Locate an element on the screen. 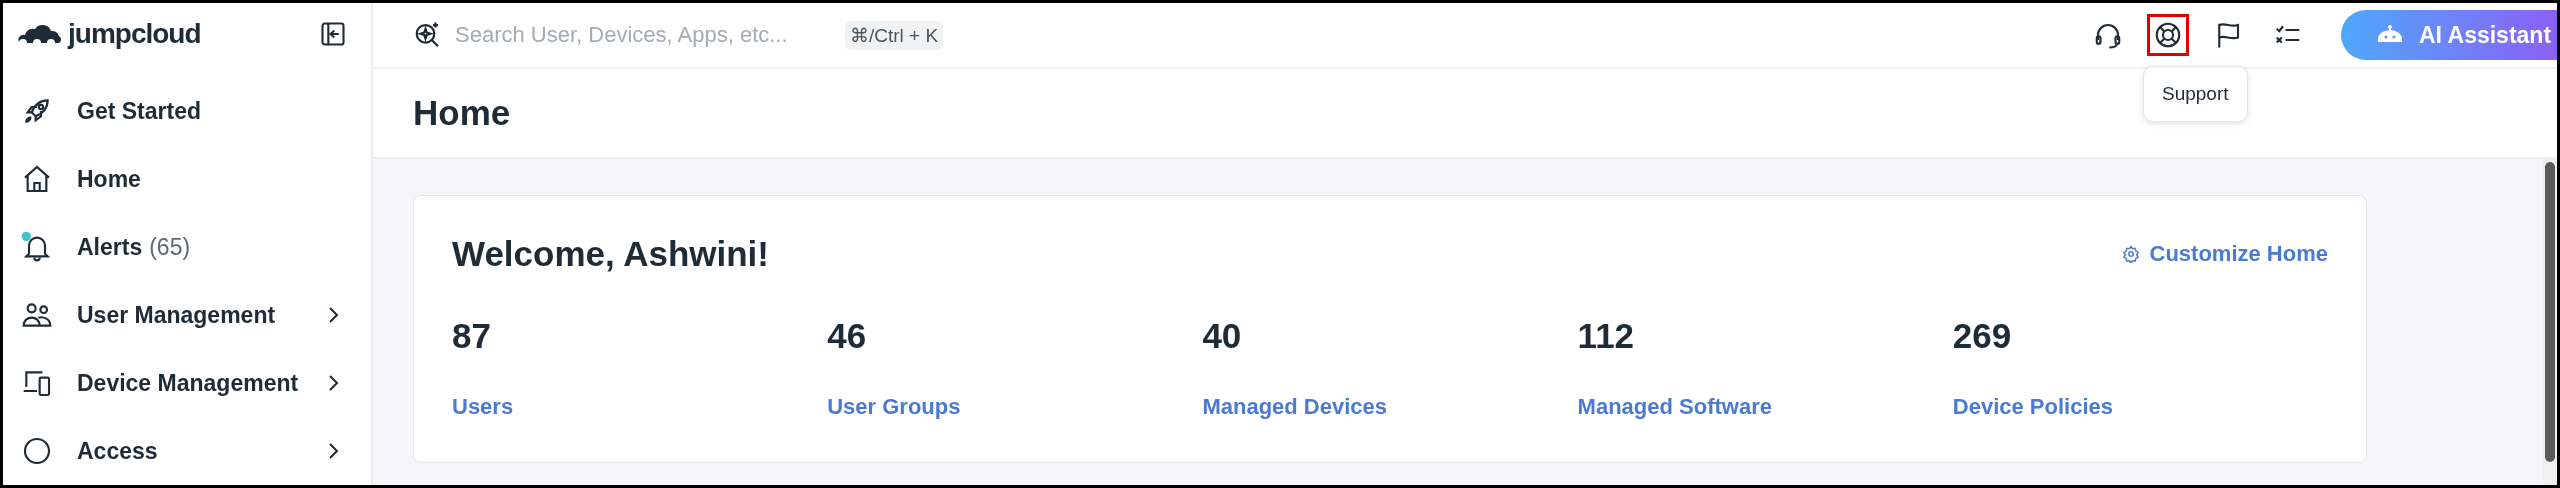 This screenshot has height=488, width=2560. lifebuoy-icon is located at coordinates (2168, 35).